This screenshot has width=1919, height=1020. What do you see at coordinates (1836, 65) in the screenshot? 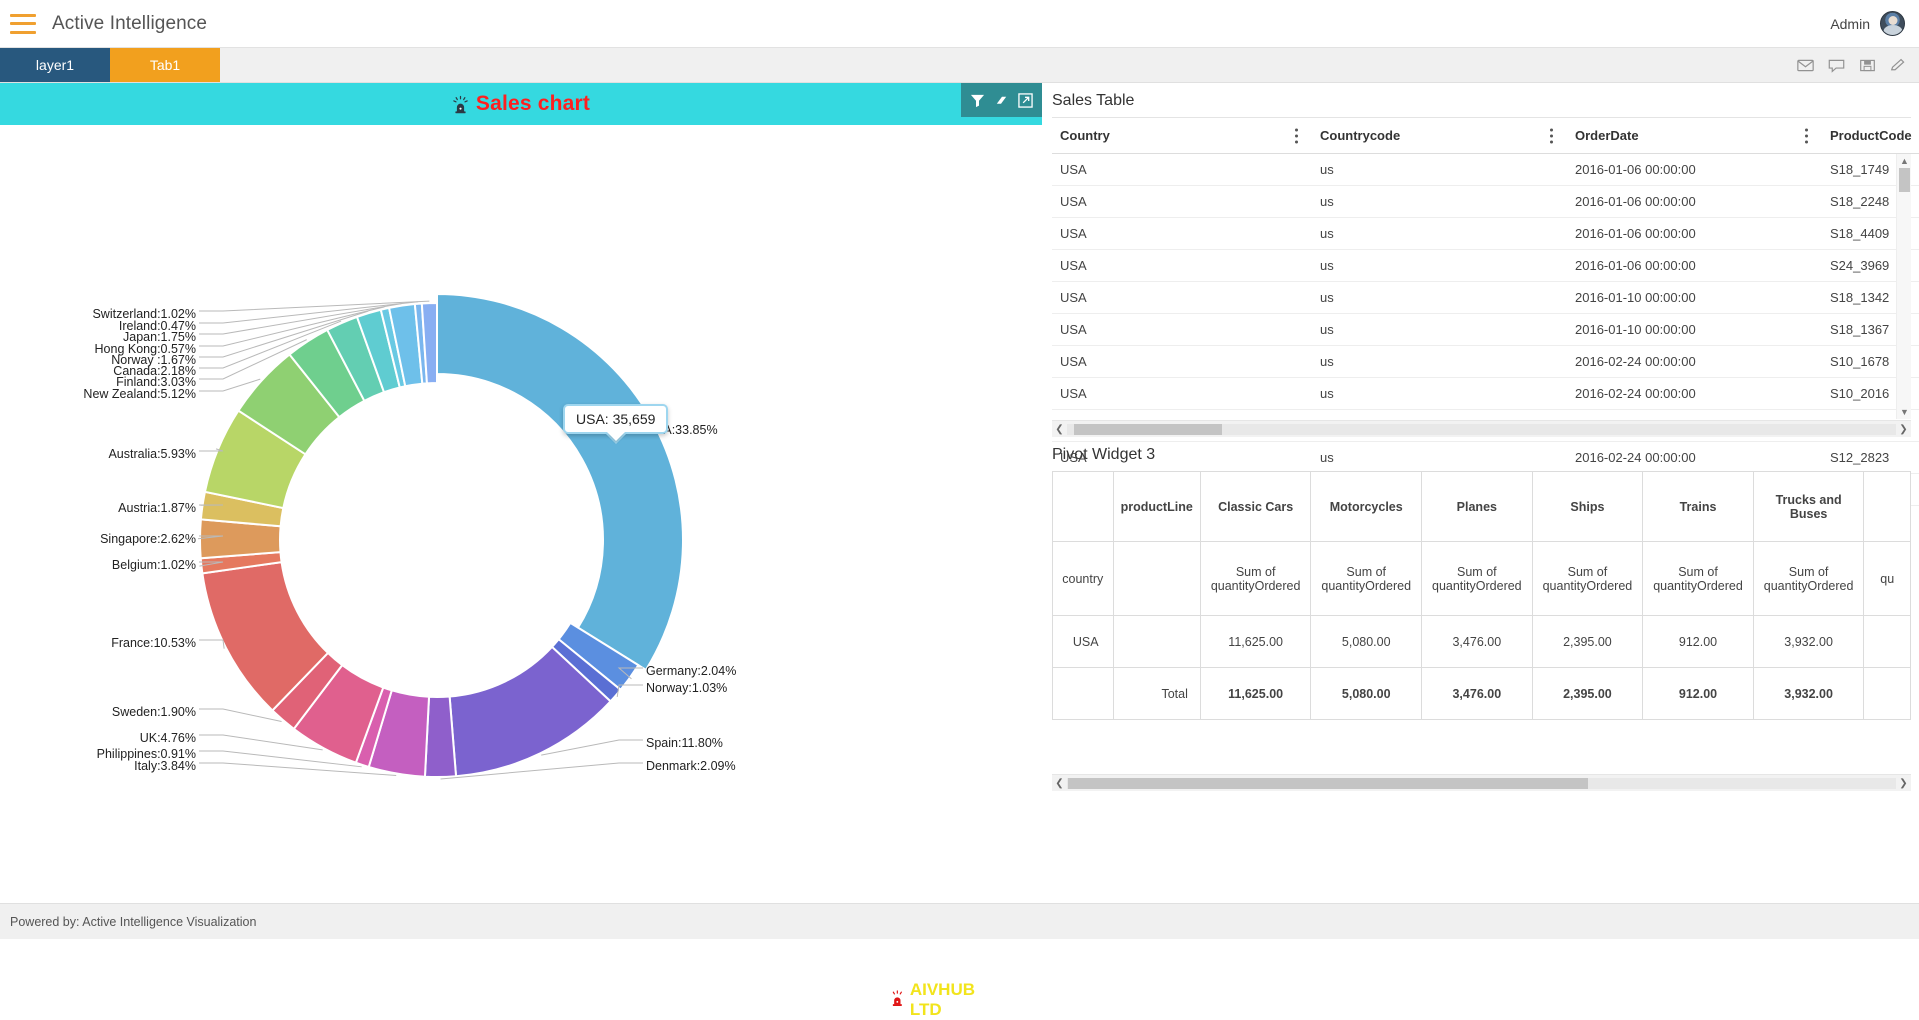
I see `comment-icon` at bounding box center [1836, 65].